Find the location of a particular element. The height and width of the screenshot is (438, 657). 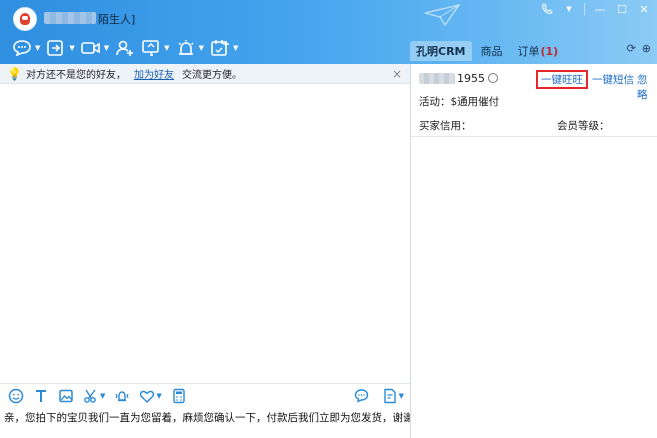

alarm-bell-icon is located at coordinates (186, 47).